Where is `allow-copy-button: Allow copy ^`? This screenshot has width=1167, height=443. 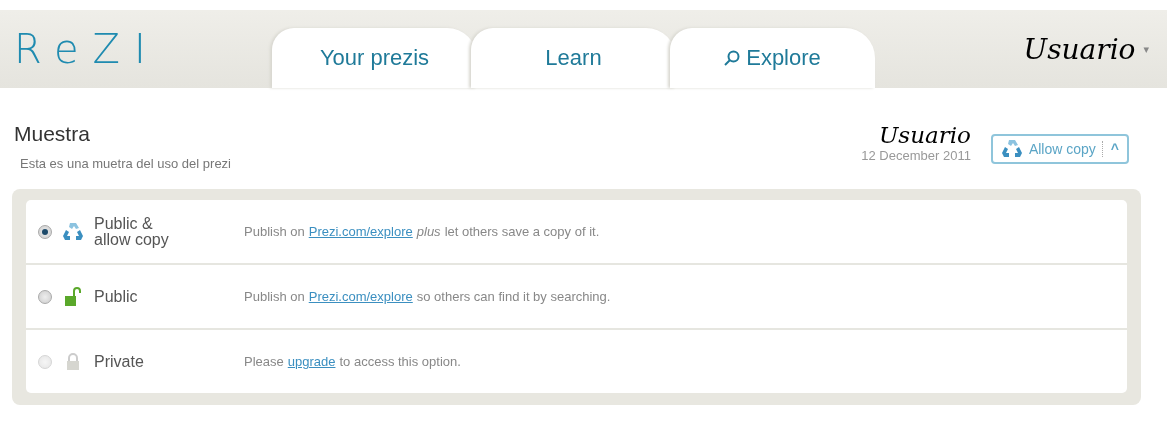
allow-copy-button: Allow copy ^ is located at coordinates (1059, 149).